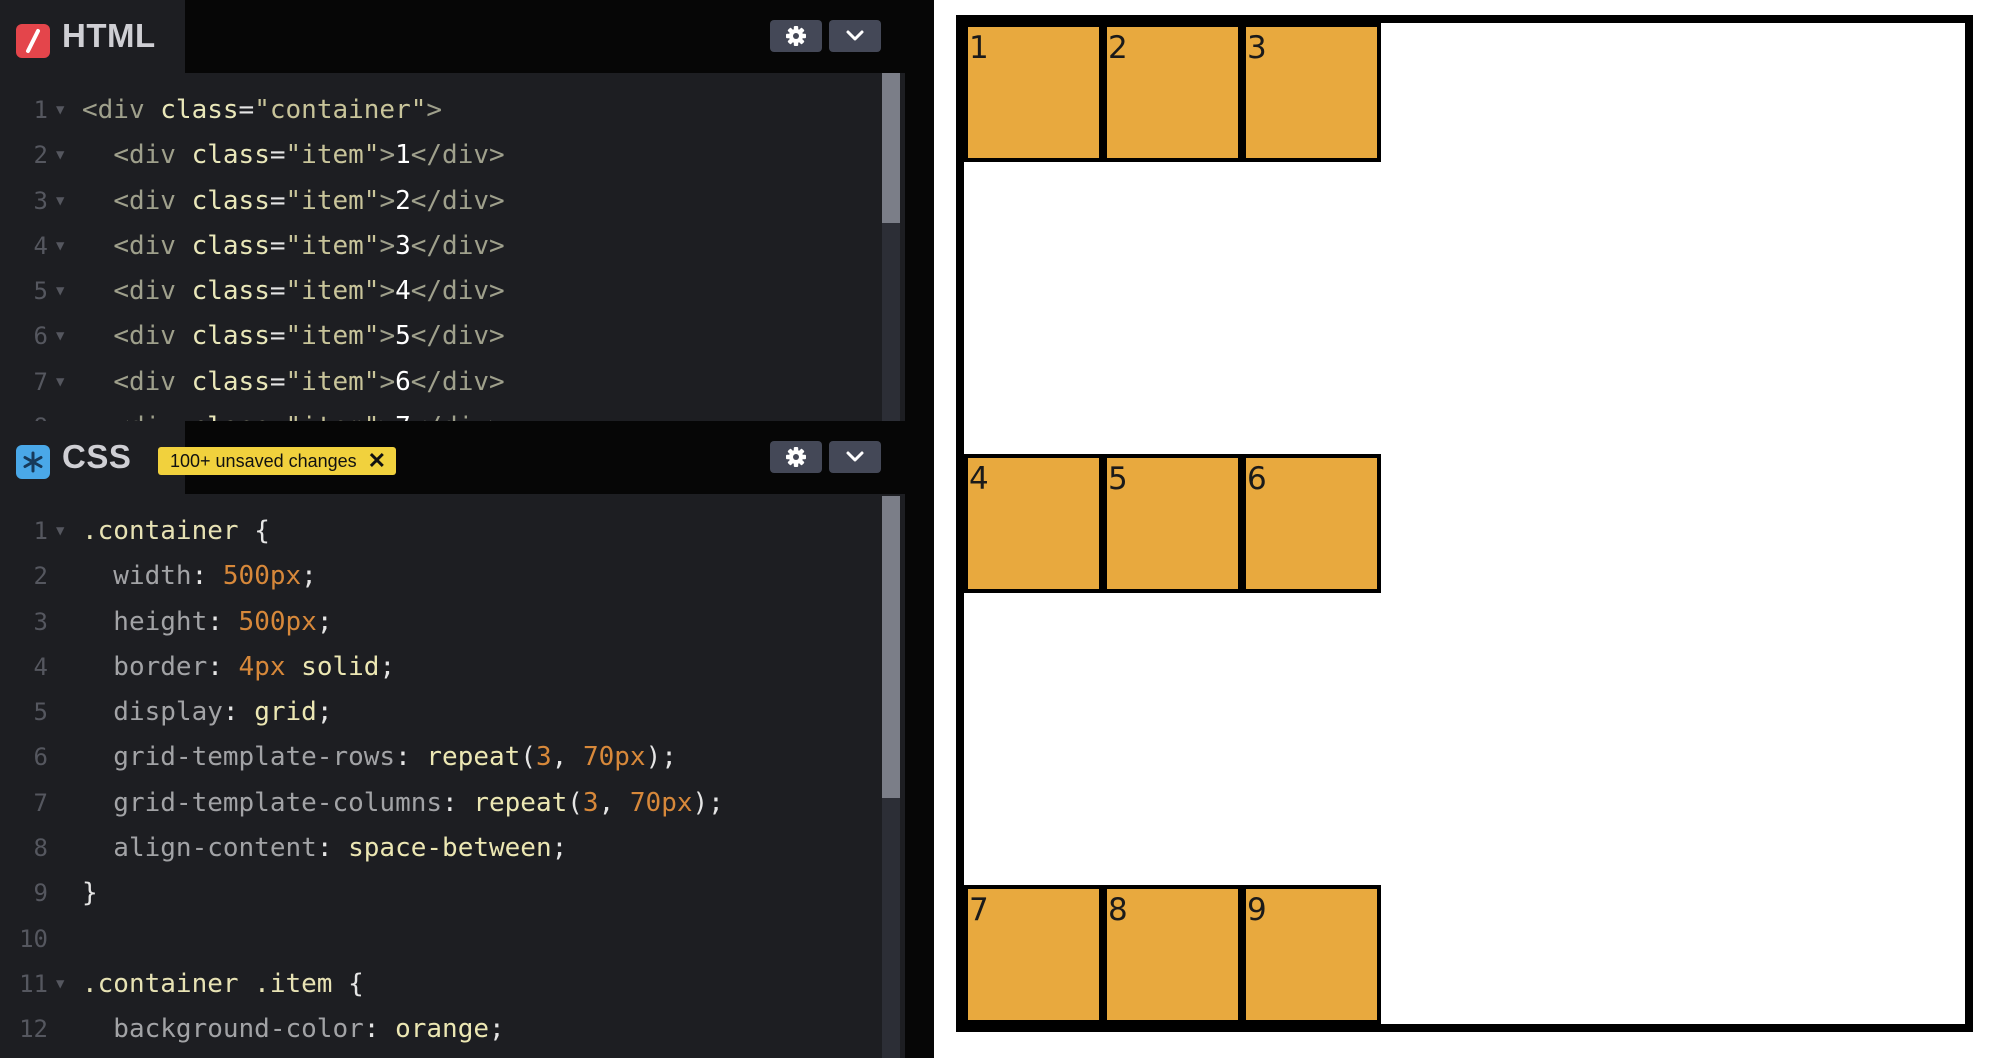  I want to click on code-text: <div class="item">6</div>, so click(293, 382).